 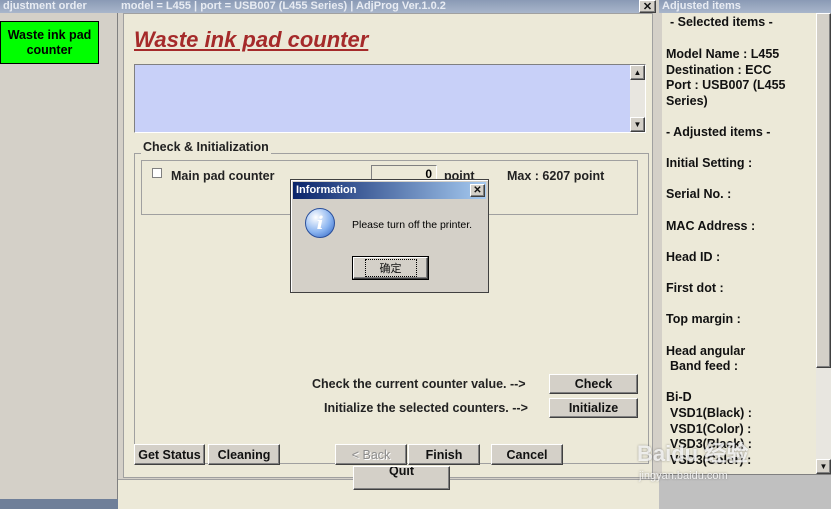 I want to click on vsd1-black: VSD1(Black) :, so click(x=711, y=413).